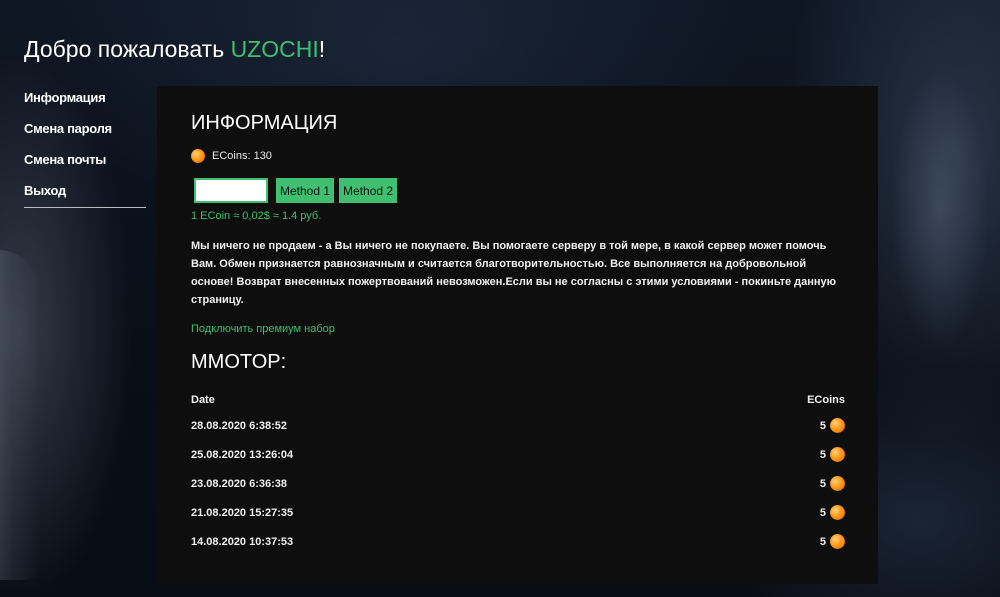 The height and width of the screenshot is (597, 1000). Describe the element at coordinates (826, 400) in the screenshot. I see `column-header-ecoins: ECoins` at that location.